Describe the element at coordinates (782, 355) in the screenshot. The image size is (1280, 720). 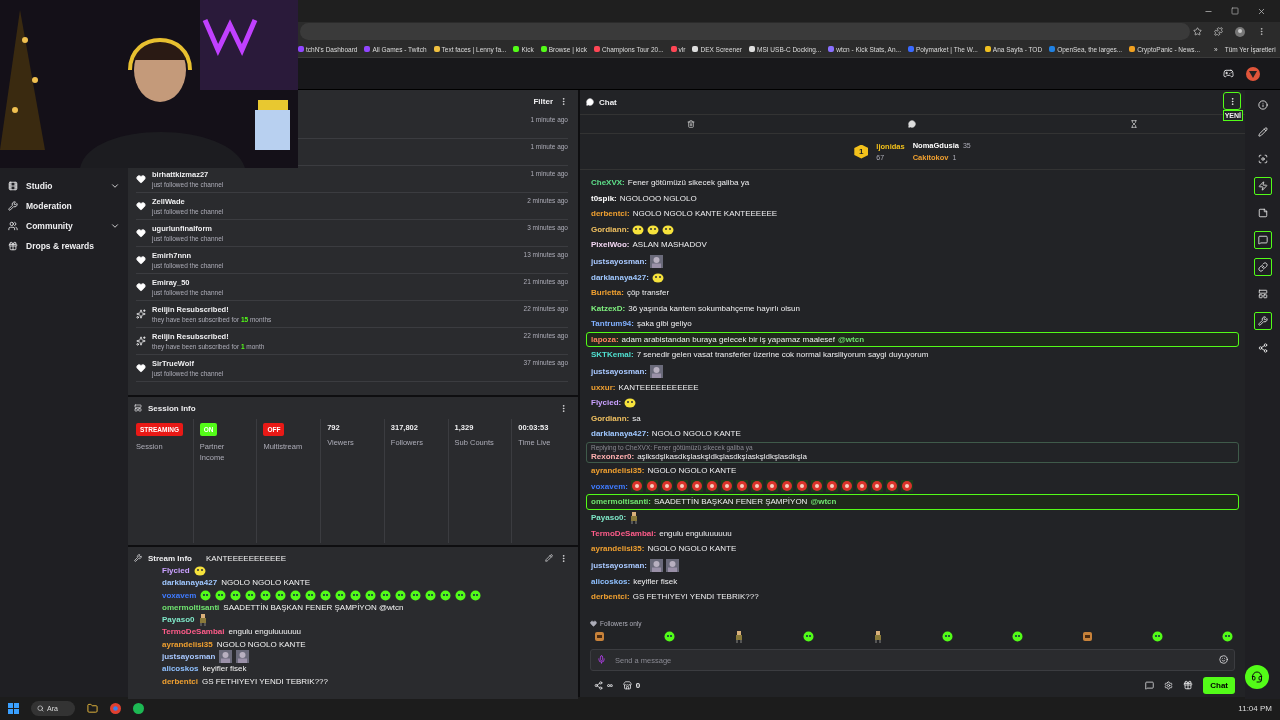
I see `chat-message-text: 7 senedir gelen vasat transferler üzerine cok normal karsiliyorum saygi duyuyorum` at that location.